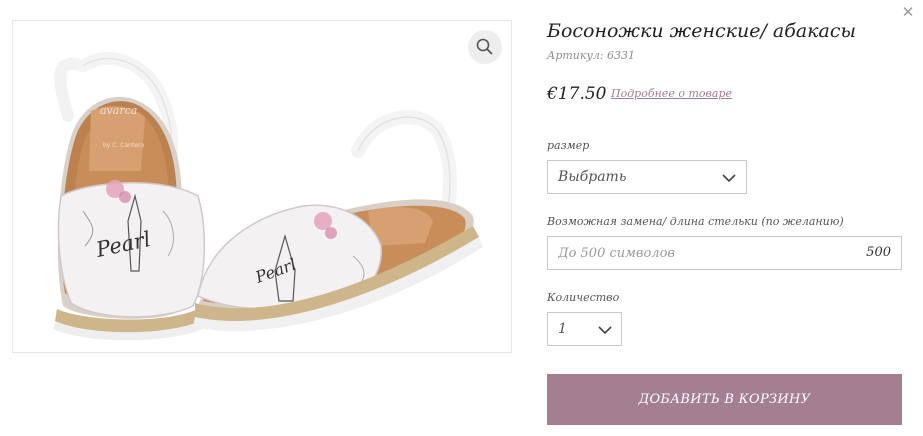 The height and width of the screenshot is (436, 923). What do you see at coordinates (592, 177) in the screenshot?
I see `size-select-value: Выбрать` at bounding box center [592, 177].